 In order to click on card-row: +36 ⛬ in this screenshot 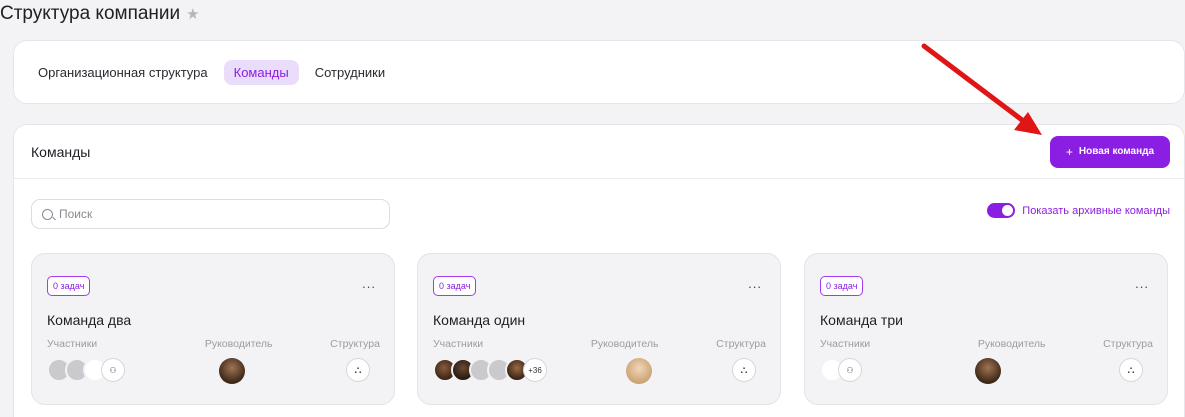, I will do `click(599, 372)`.